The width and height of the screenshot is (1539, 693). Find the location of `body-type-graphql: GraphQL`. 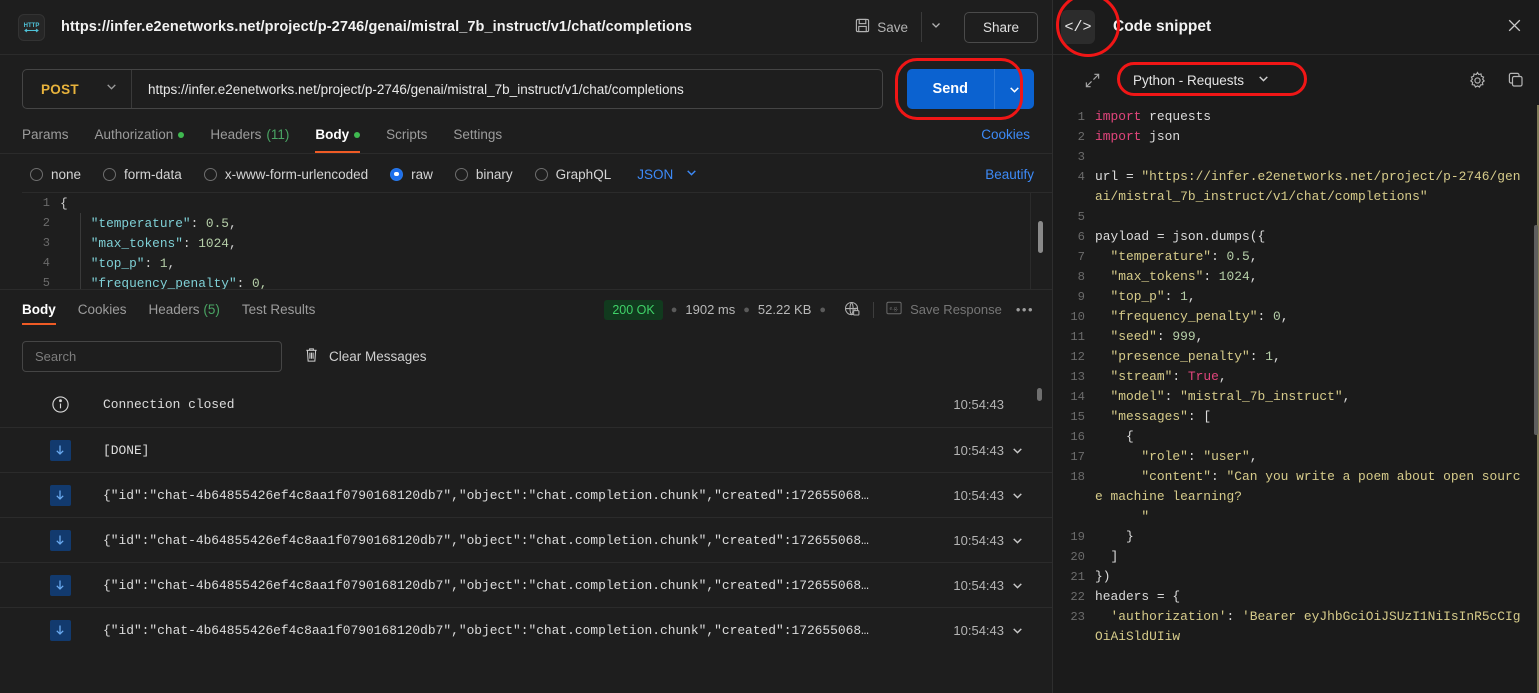

body-type-graphql: GraphQL is located at coordinates (572, 174).